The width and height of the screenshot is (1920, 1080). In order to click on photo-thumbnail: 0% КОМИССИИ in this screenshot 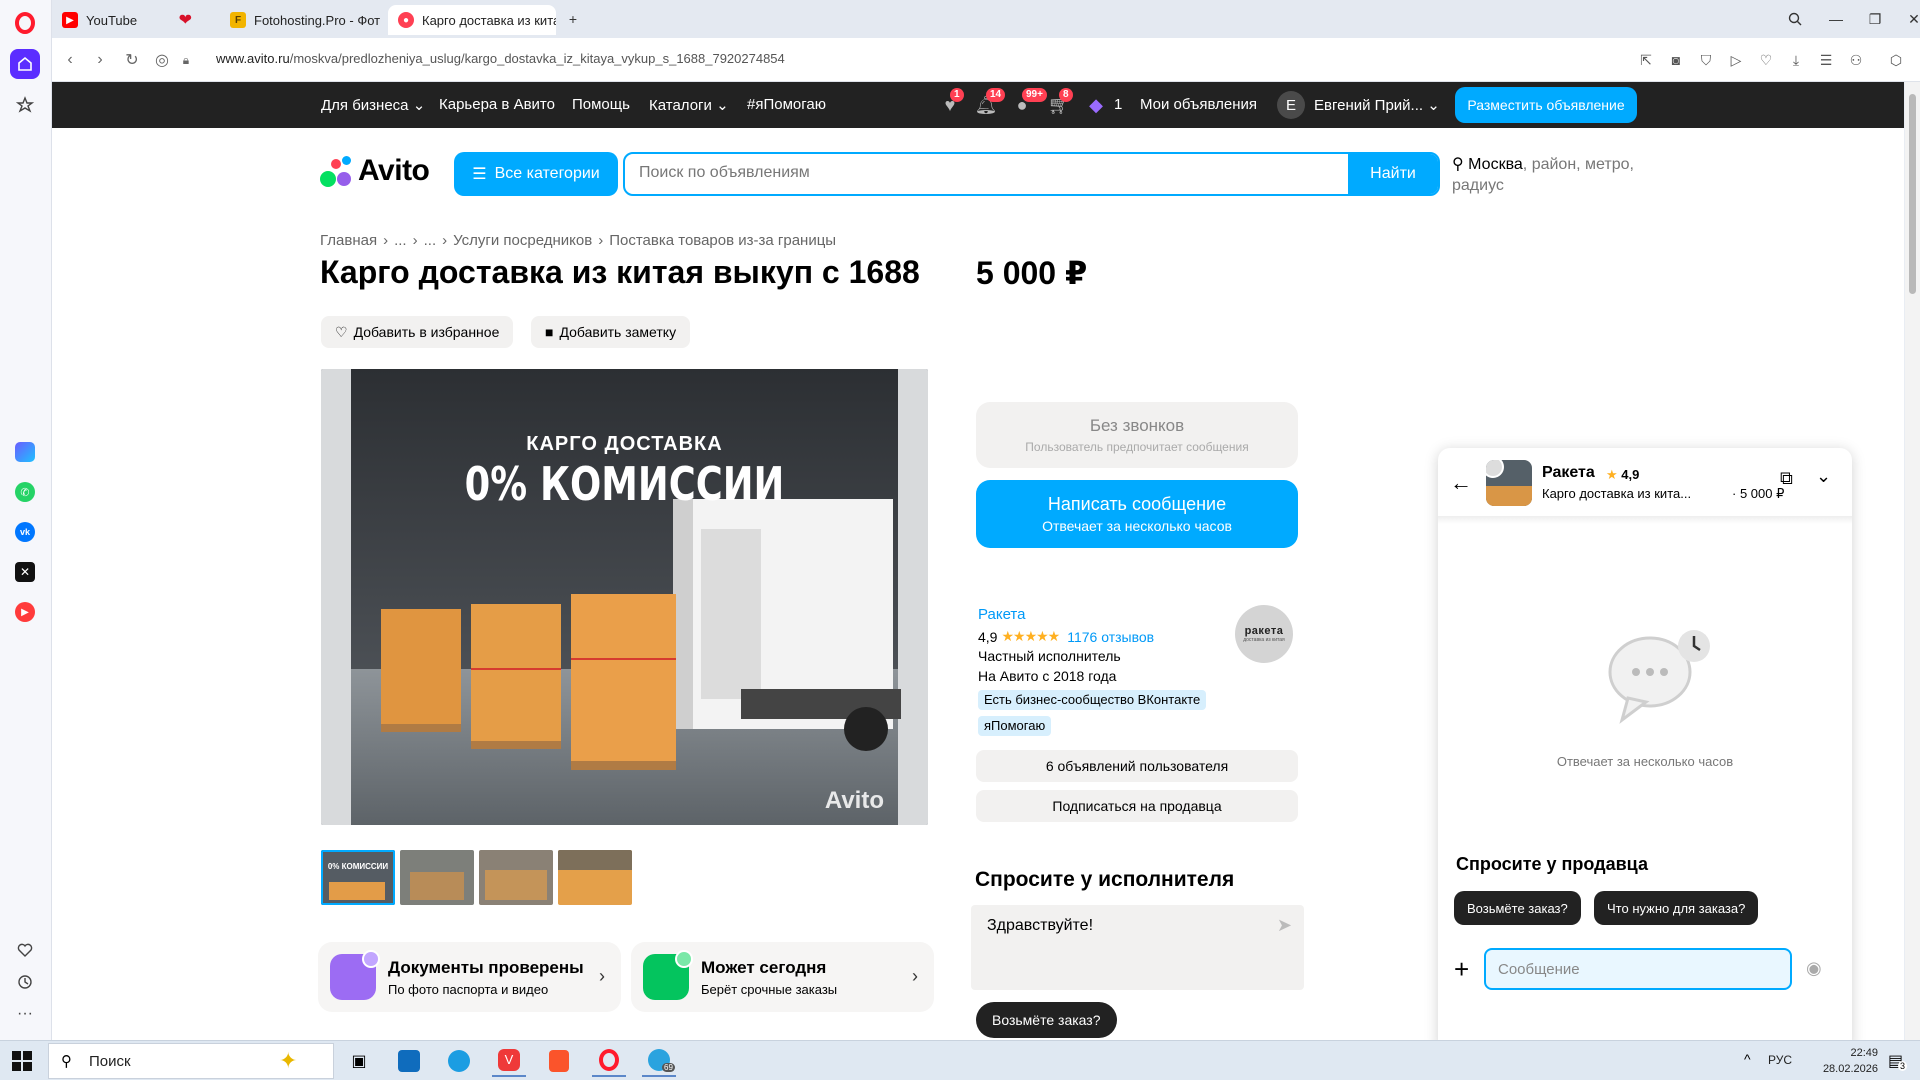, I will do `click(358, 877)`.